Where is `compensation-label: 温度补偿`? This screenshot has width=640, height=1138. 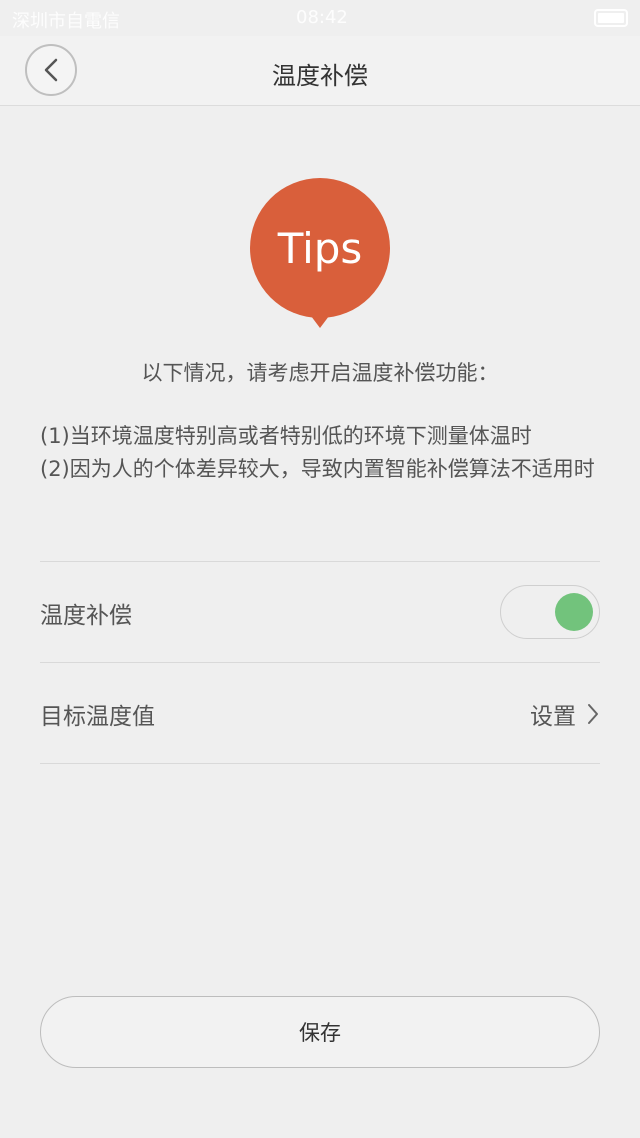
compensation-label: 温度补偿 is located at coordinates (86, 616).